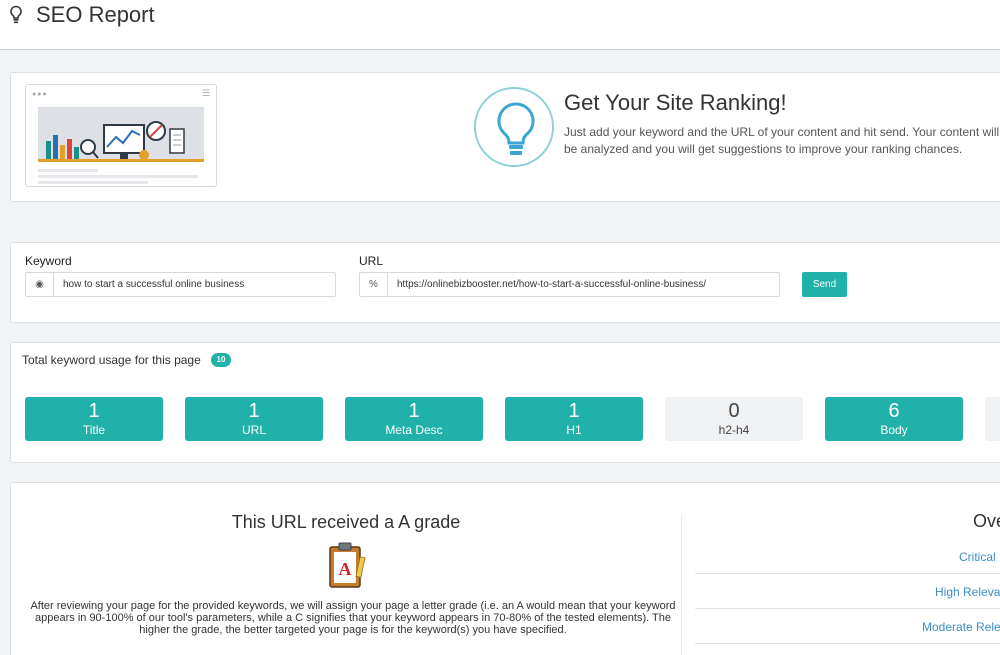 This screenshot has width=1000, height=655. What do you see at coordinates (986, 521) in the screenshot?
I see `overview-title: Ove` at bounding box center [986, 521].